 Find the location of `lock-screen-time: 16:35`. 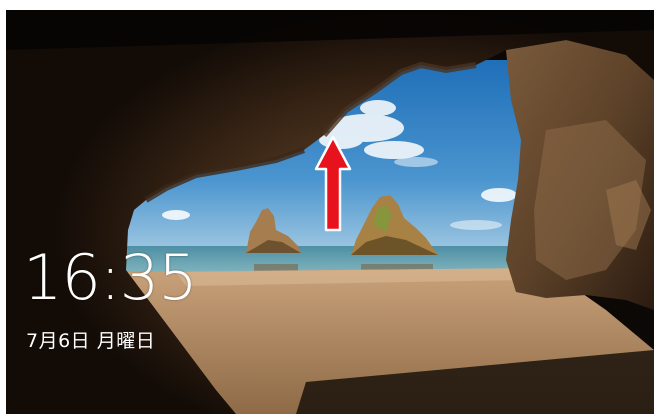

lock-screen-time: 16:35 is located at coordinates (110, 277).